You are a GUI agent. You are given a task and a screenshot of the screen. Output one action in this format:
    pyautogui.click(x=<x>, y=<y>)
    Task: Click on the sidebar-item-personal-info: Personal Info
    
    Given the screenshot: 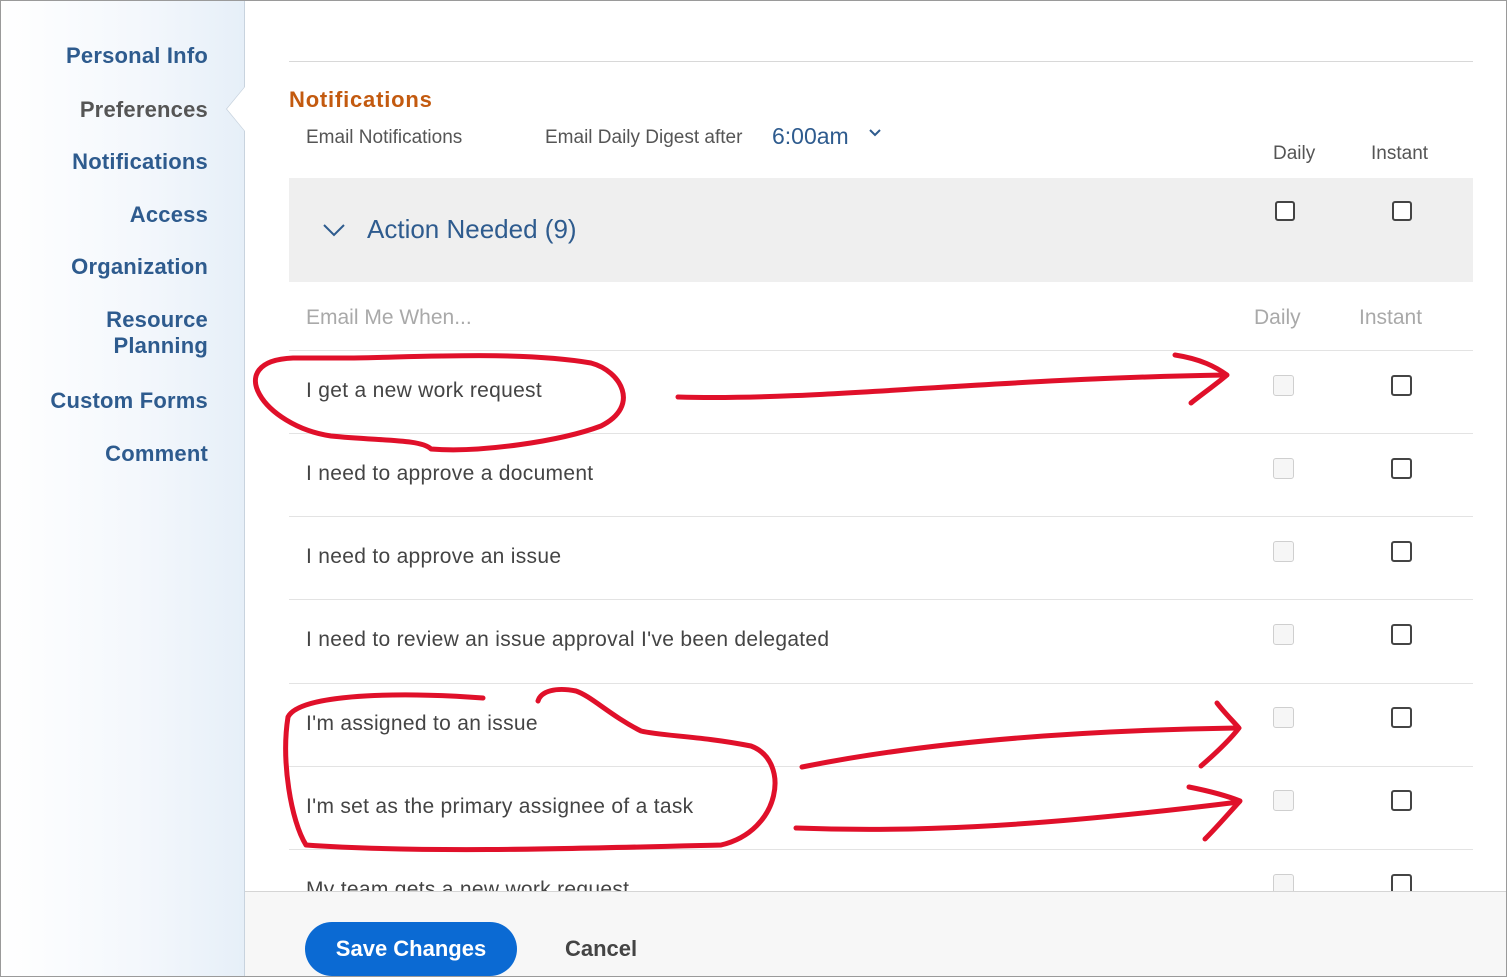 What is the action you would take?
    pyautogui.click(x=137, y=56)
    